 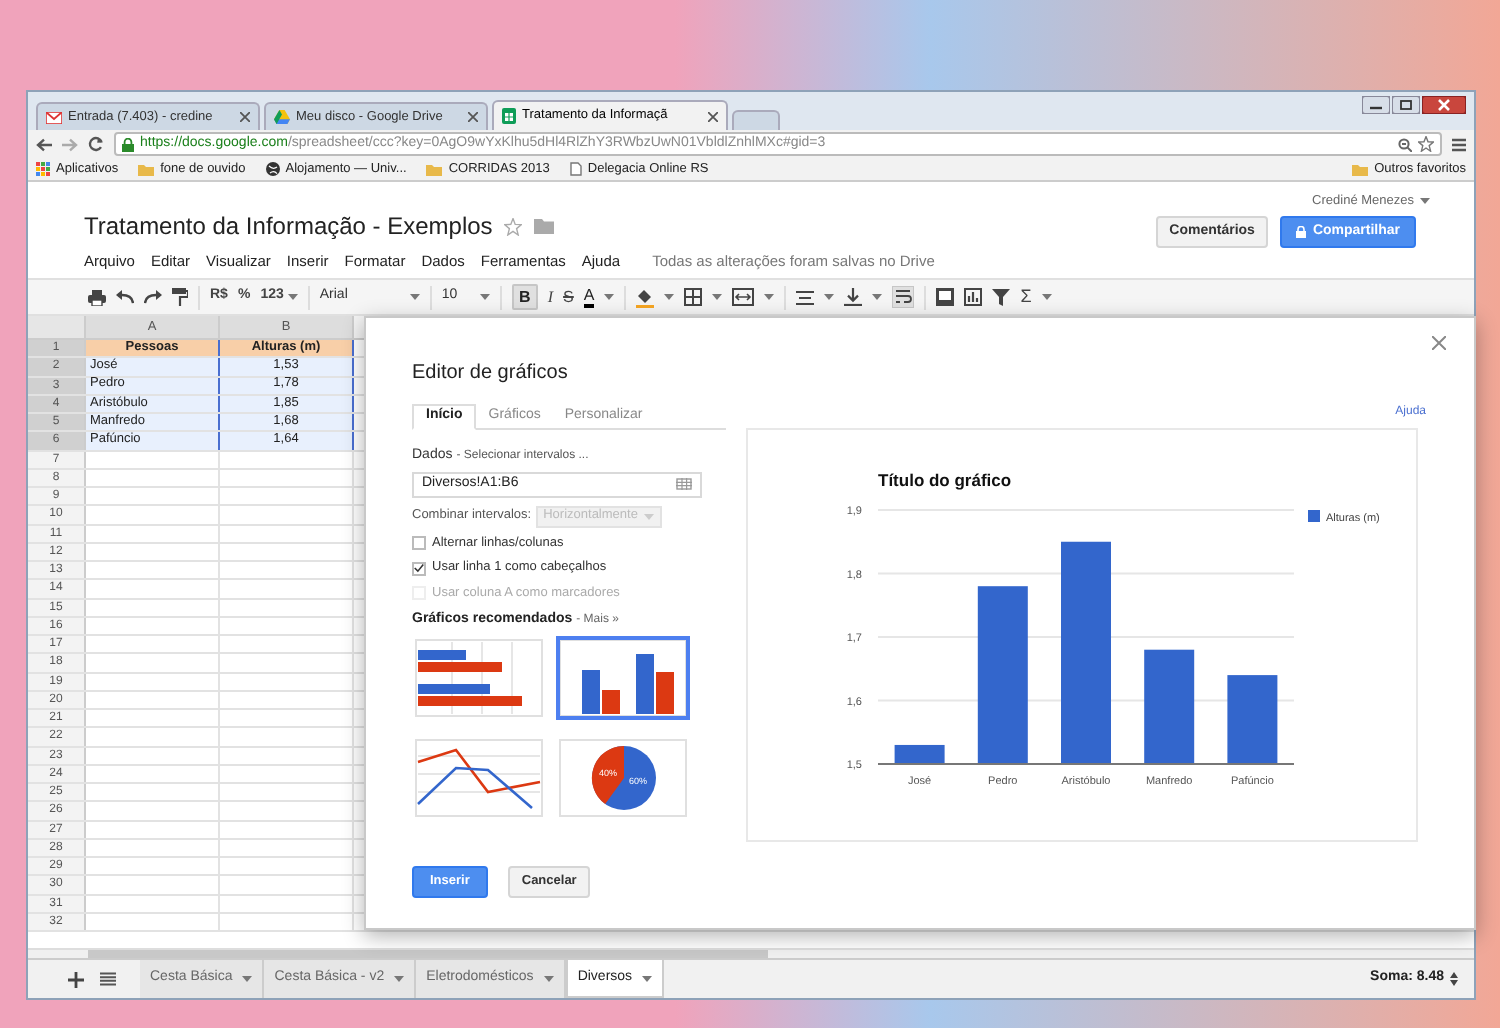 I want to click on apps-grid-icon, so click(x=43, y=169).